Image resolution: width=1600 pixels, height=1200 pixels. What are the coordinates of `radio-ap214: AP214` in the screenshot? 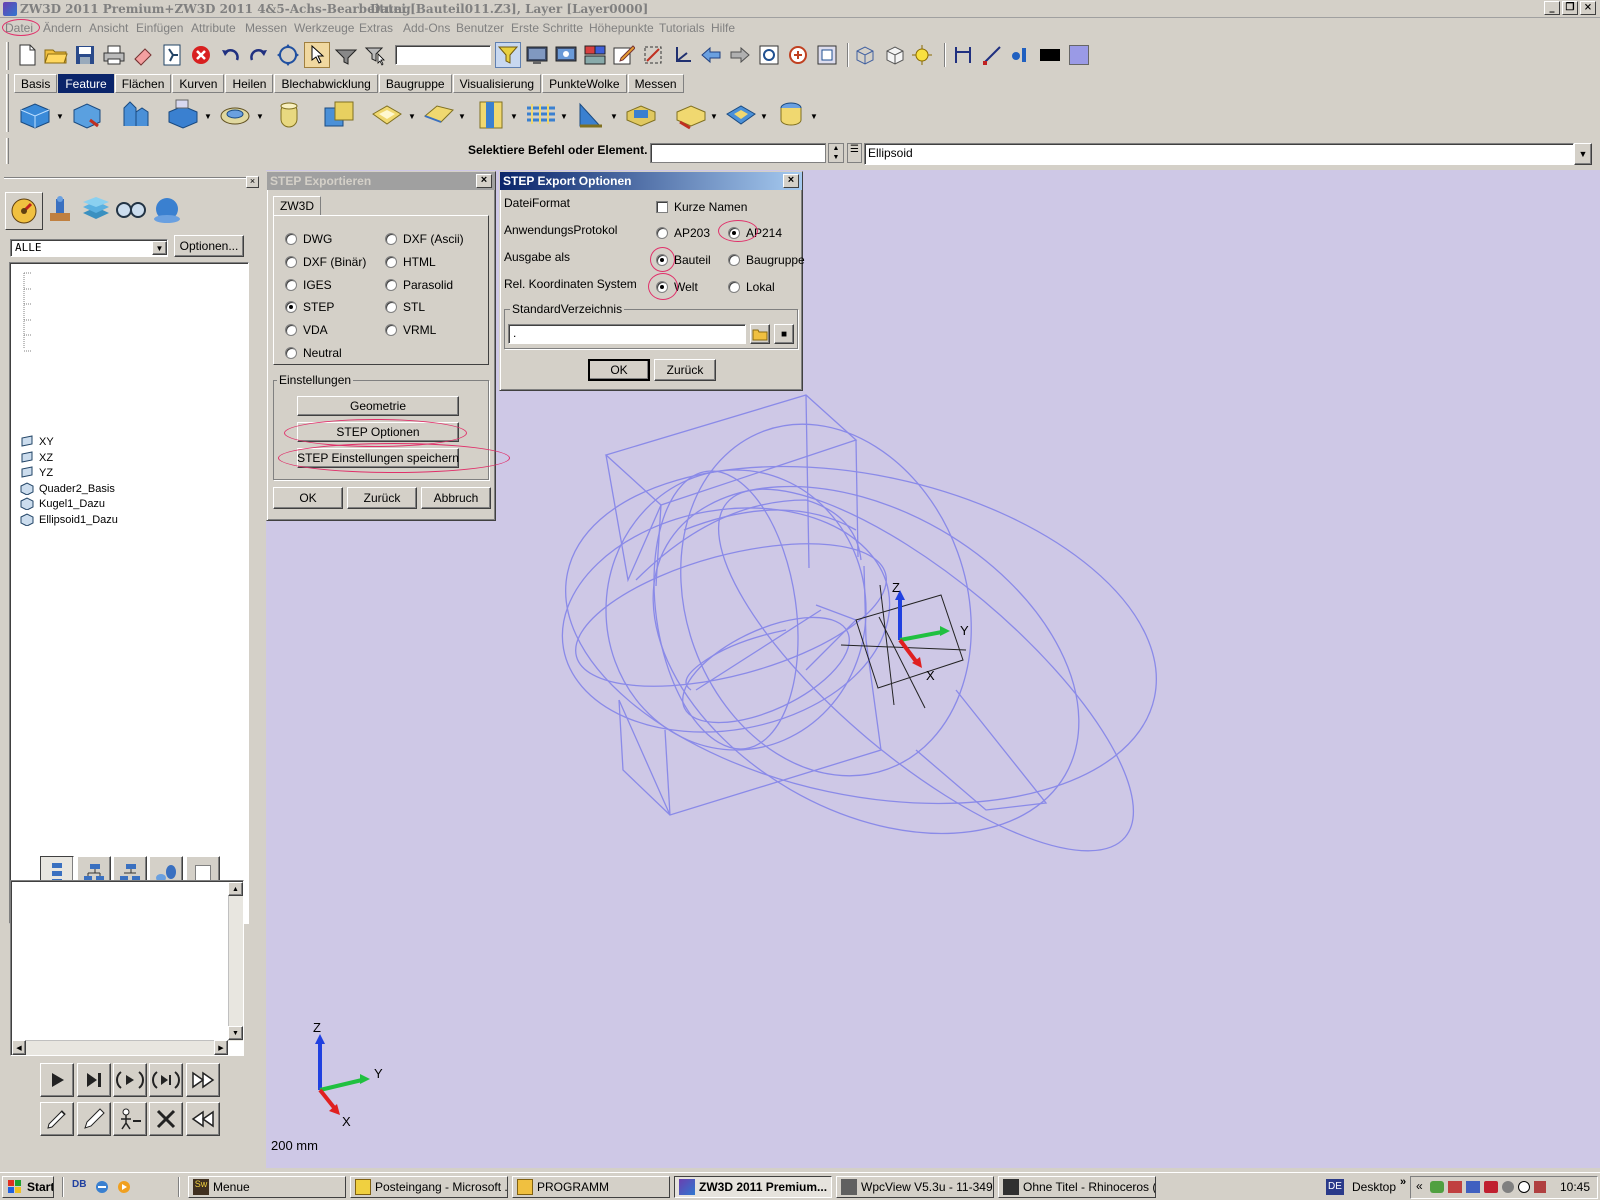 It's located at (755, 233).